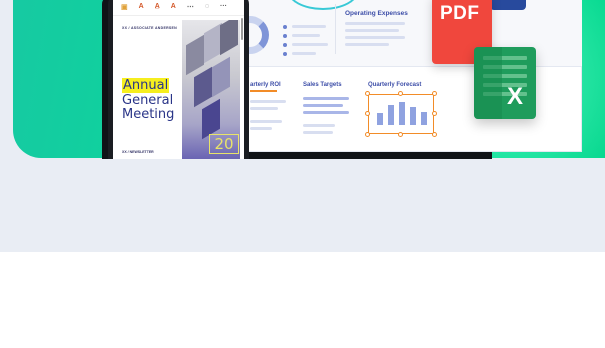 Image resolution: width=605 pixels, height=348 pixels. What do you see at coordinates (460, 13) in the screenshot?
I see `pdf-label: PDF` at bounding box center [460, 13].